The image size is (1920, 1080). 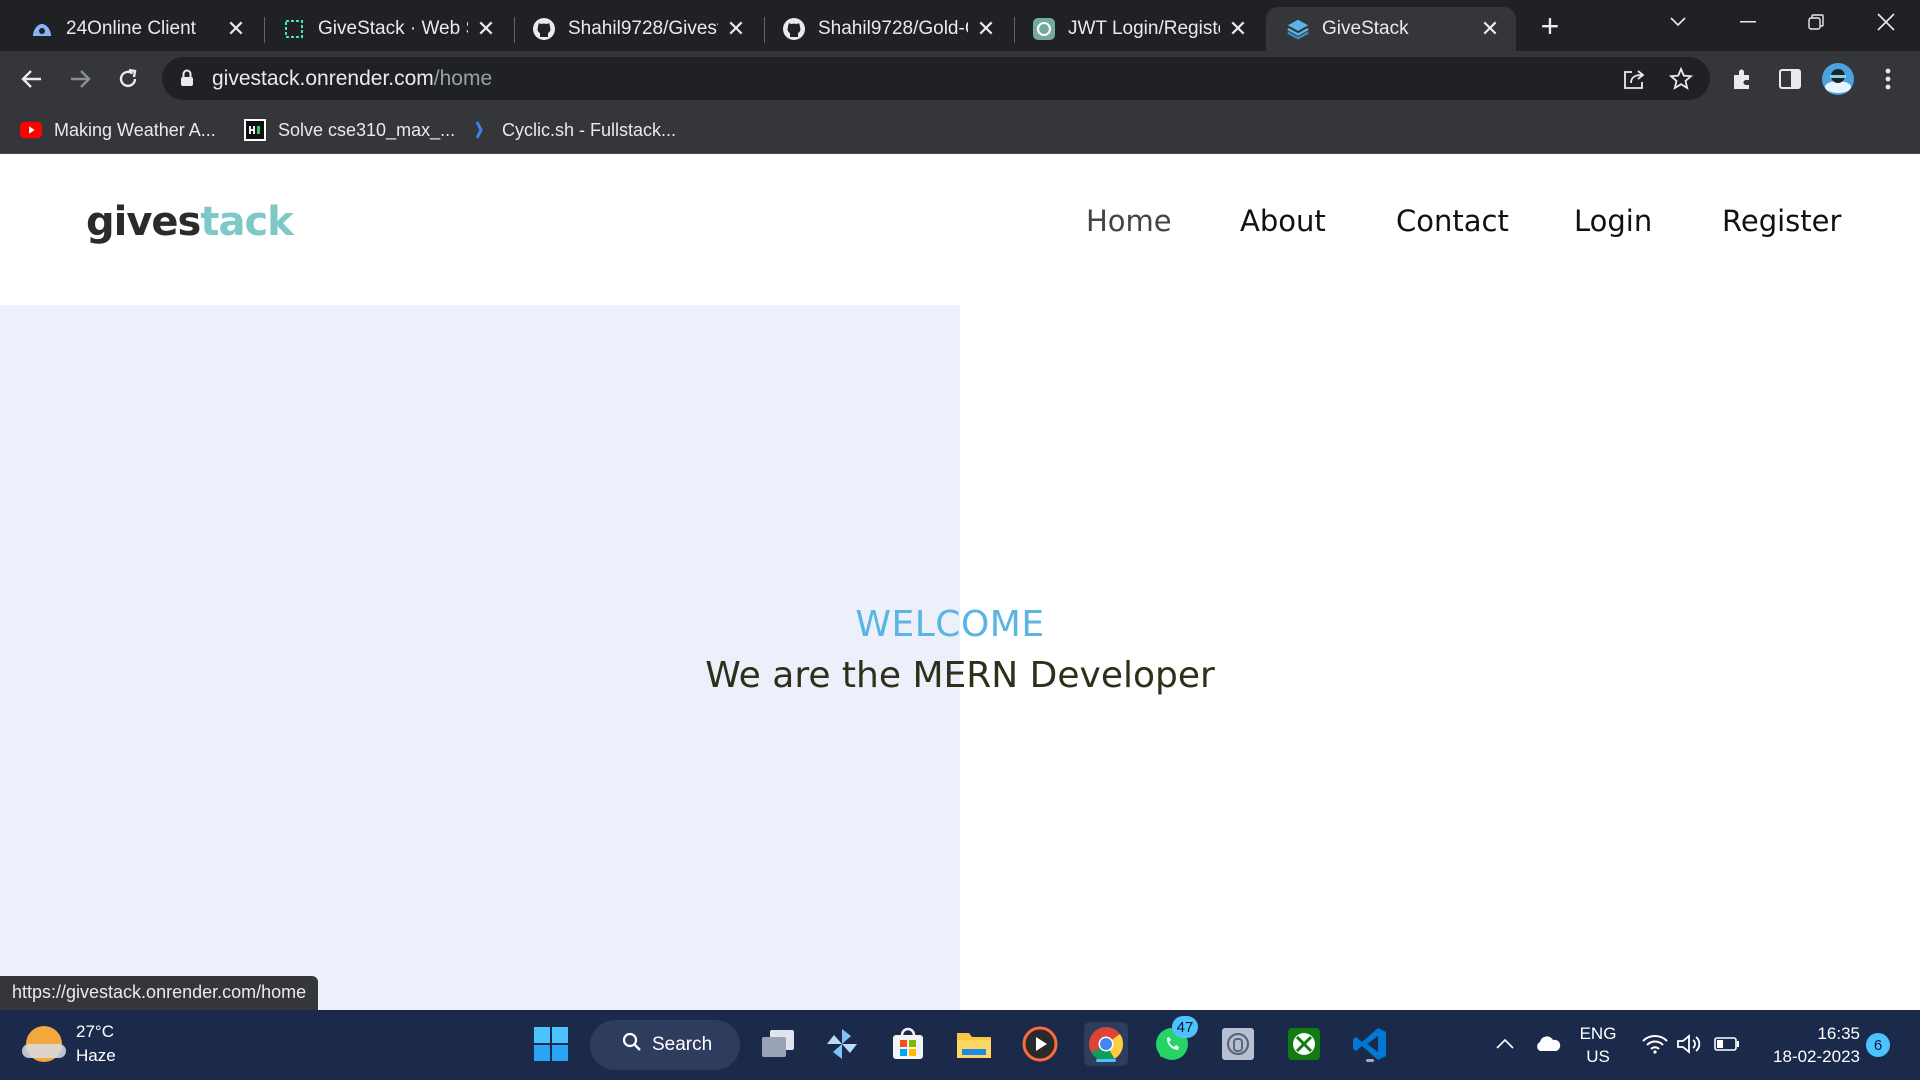 What do you see at coordinates (159, 993) in the screenshot?
I see `link-status-bar: https://givestack.onrender.com/home` at bounding box center [159, 993].